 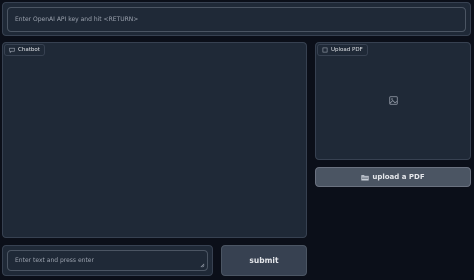 I want to click on chatbot-label: Chatbot, so click(x=24, y=50).